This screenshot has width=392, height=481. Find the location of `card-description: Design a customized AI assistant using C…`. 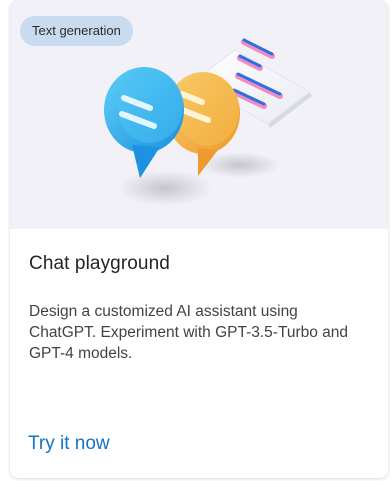

card-description: Design a customized AI assistant using C… is located at coordinates (189, 332).